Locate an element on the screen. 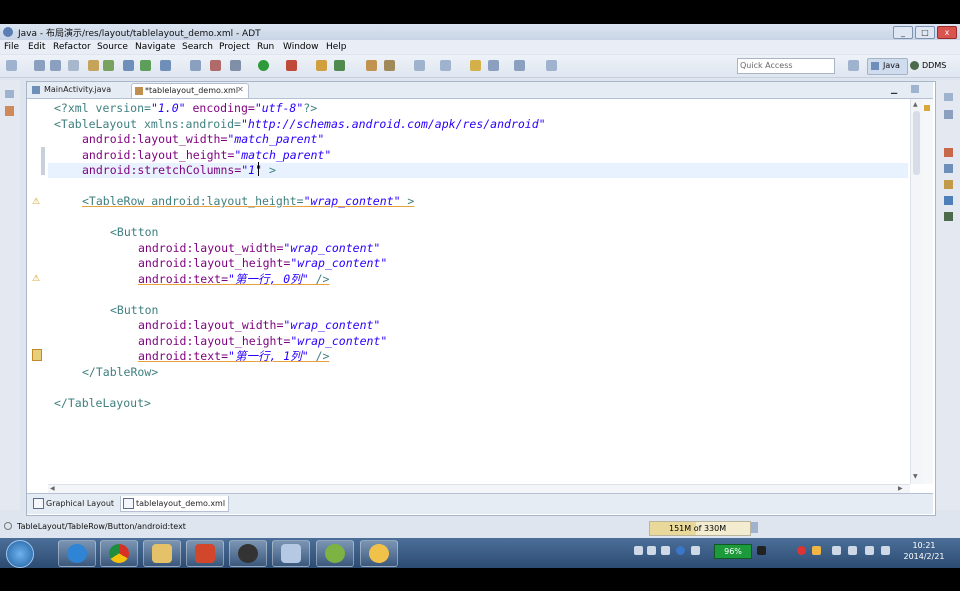  annotation-icon is located at coordinates (419, 65).